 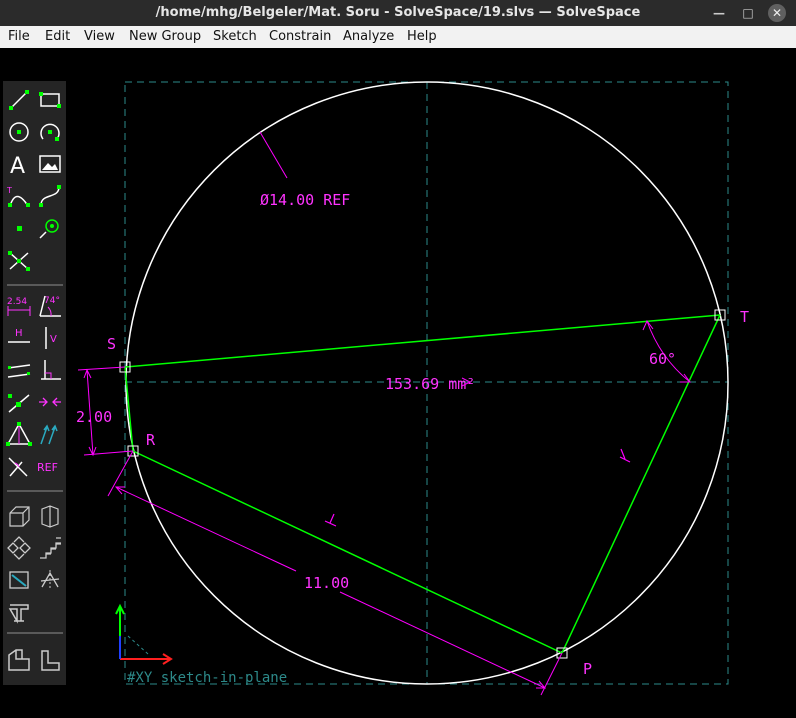 I want to click on distance-constraint-tool: 2.54, so click(x=19, y=306).